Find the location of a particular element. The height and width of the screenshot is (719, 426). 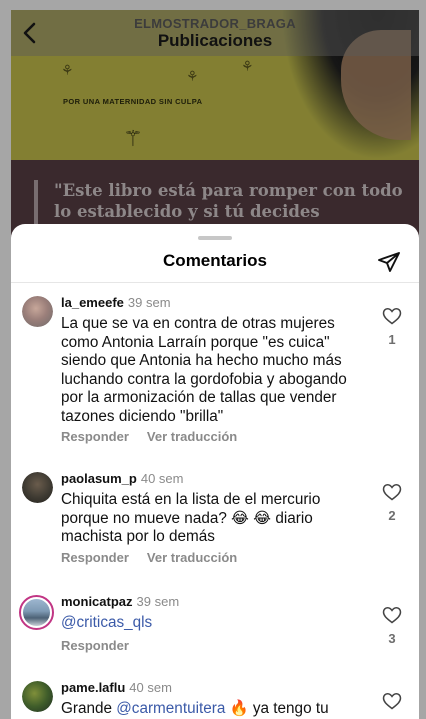

sheet-title: Comentarios is located at coordinates (215, 260).